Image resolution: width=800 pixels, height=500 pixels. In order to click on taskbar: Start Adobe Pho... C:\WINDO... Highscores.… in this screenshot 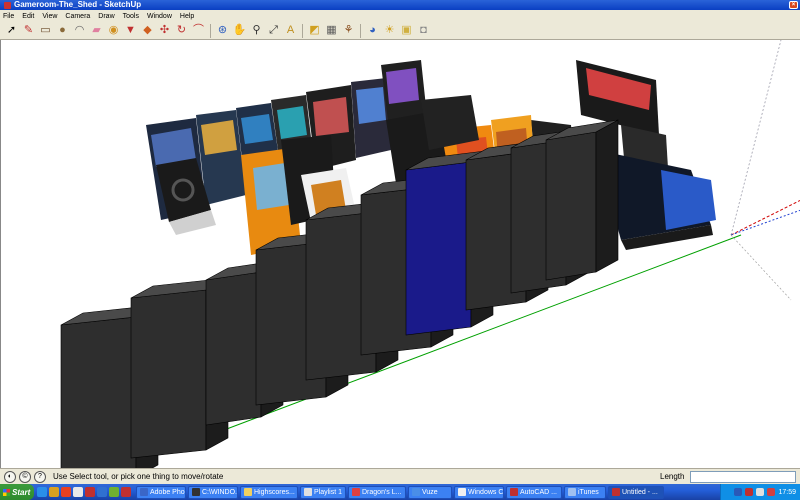, I will do `click(400, 492)`.